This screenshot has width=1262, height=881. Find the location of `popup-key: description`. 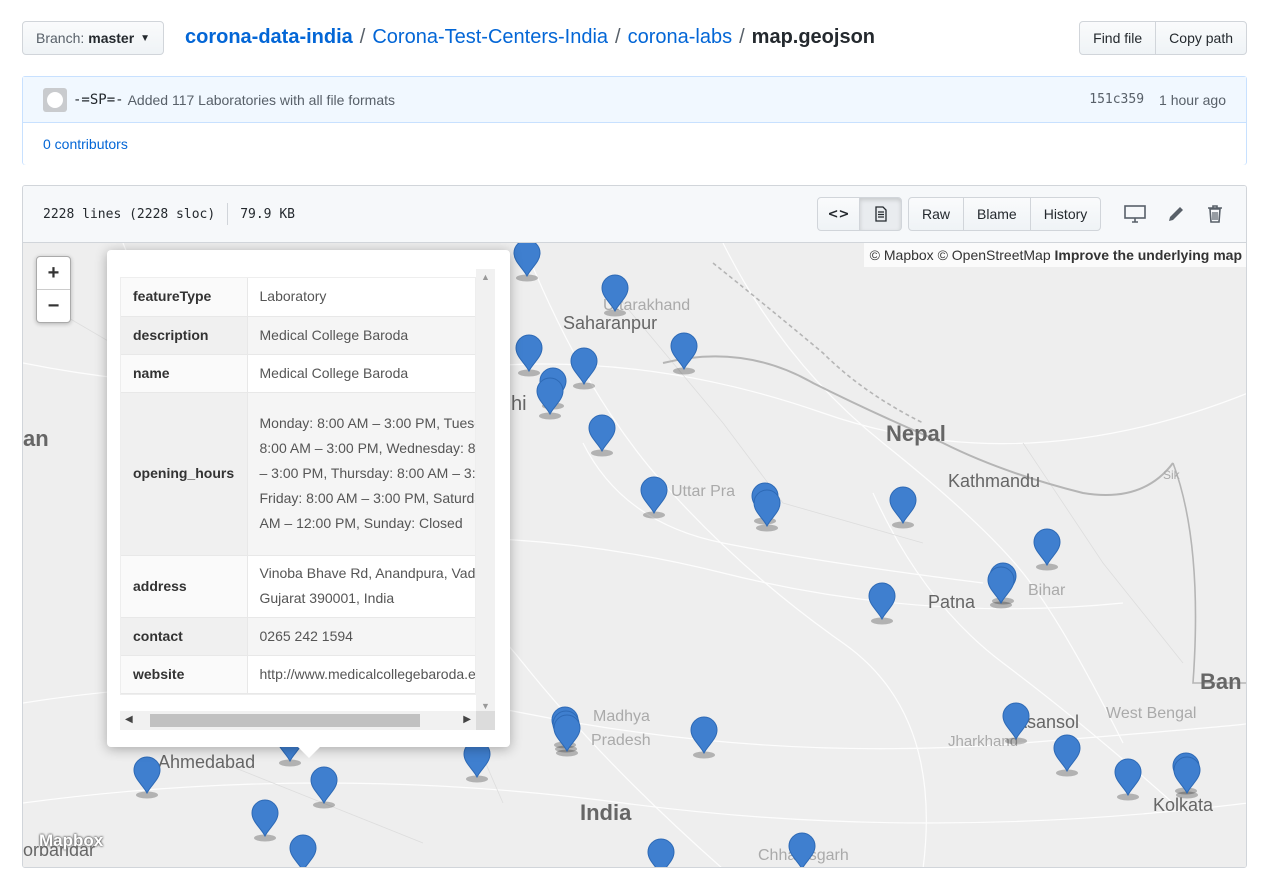

popup-key: description is located at coordinates (184, 335).